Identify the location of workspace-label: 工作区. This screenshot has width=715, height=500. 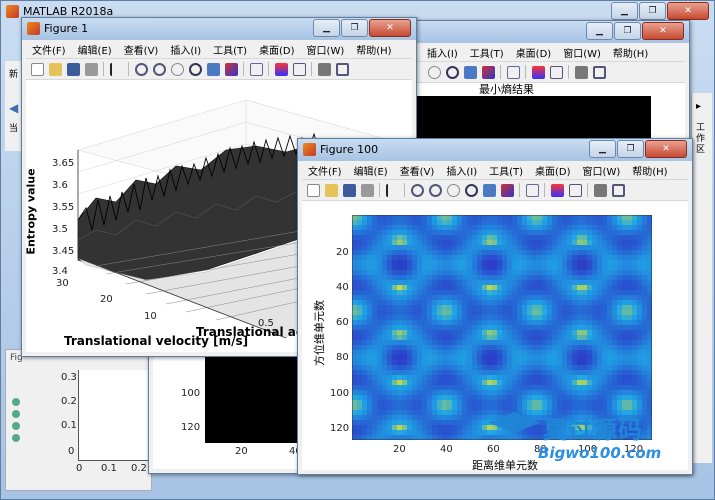
(701, 139).